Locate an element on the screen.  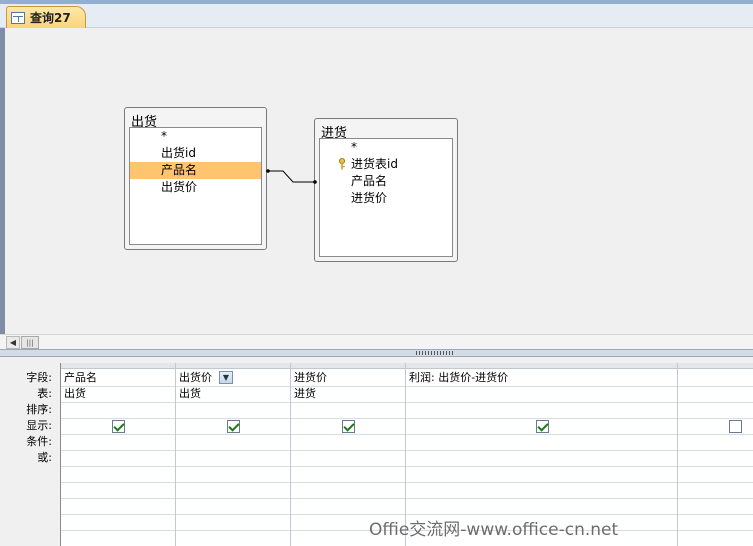
field-cell: 产品名 is located at coordinates (80, 378).